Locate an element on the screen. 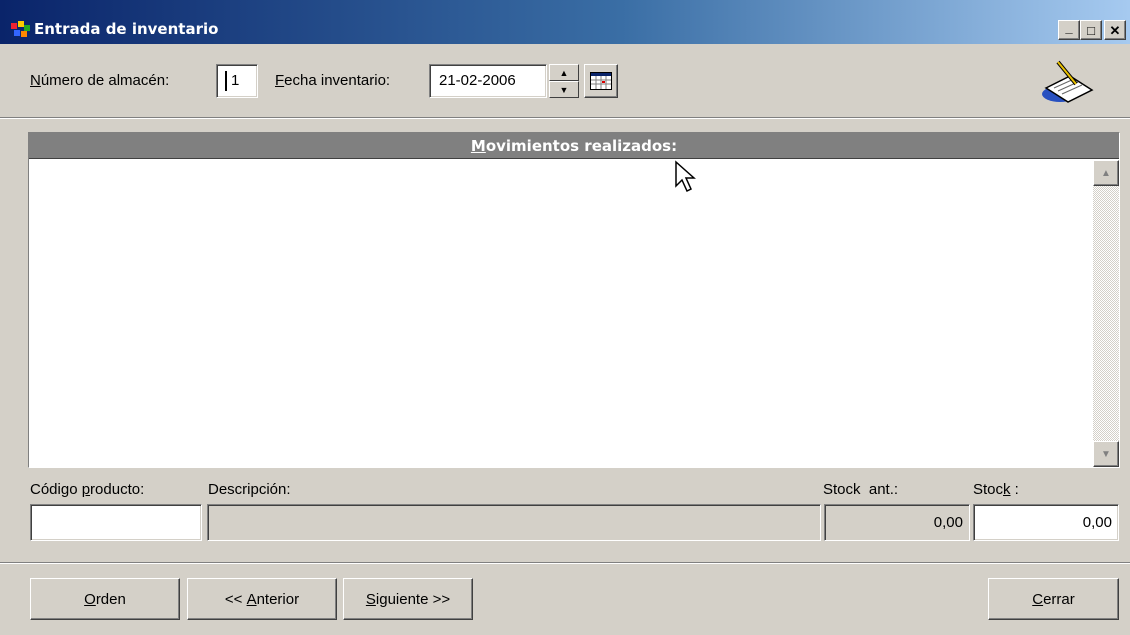 The height and width of the screenshot is (635, 1130). stock-label-a: Stoc is located at coordinates (988, 489).